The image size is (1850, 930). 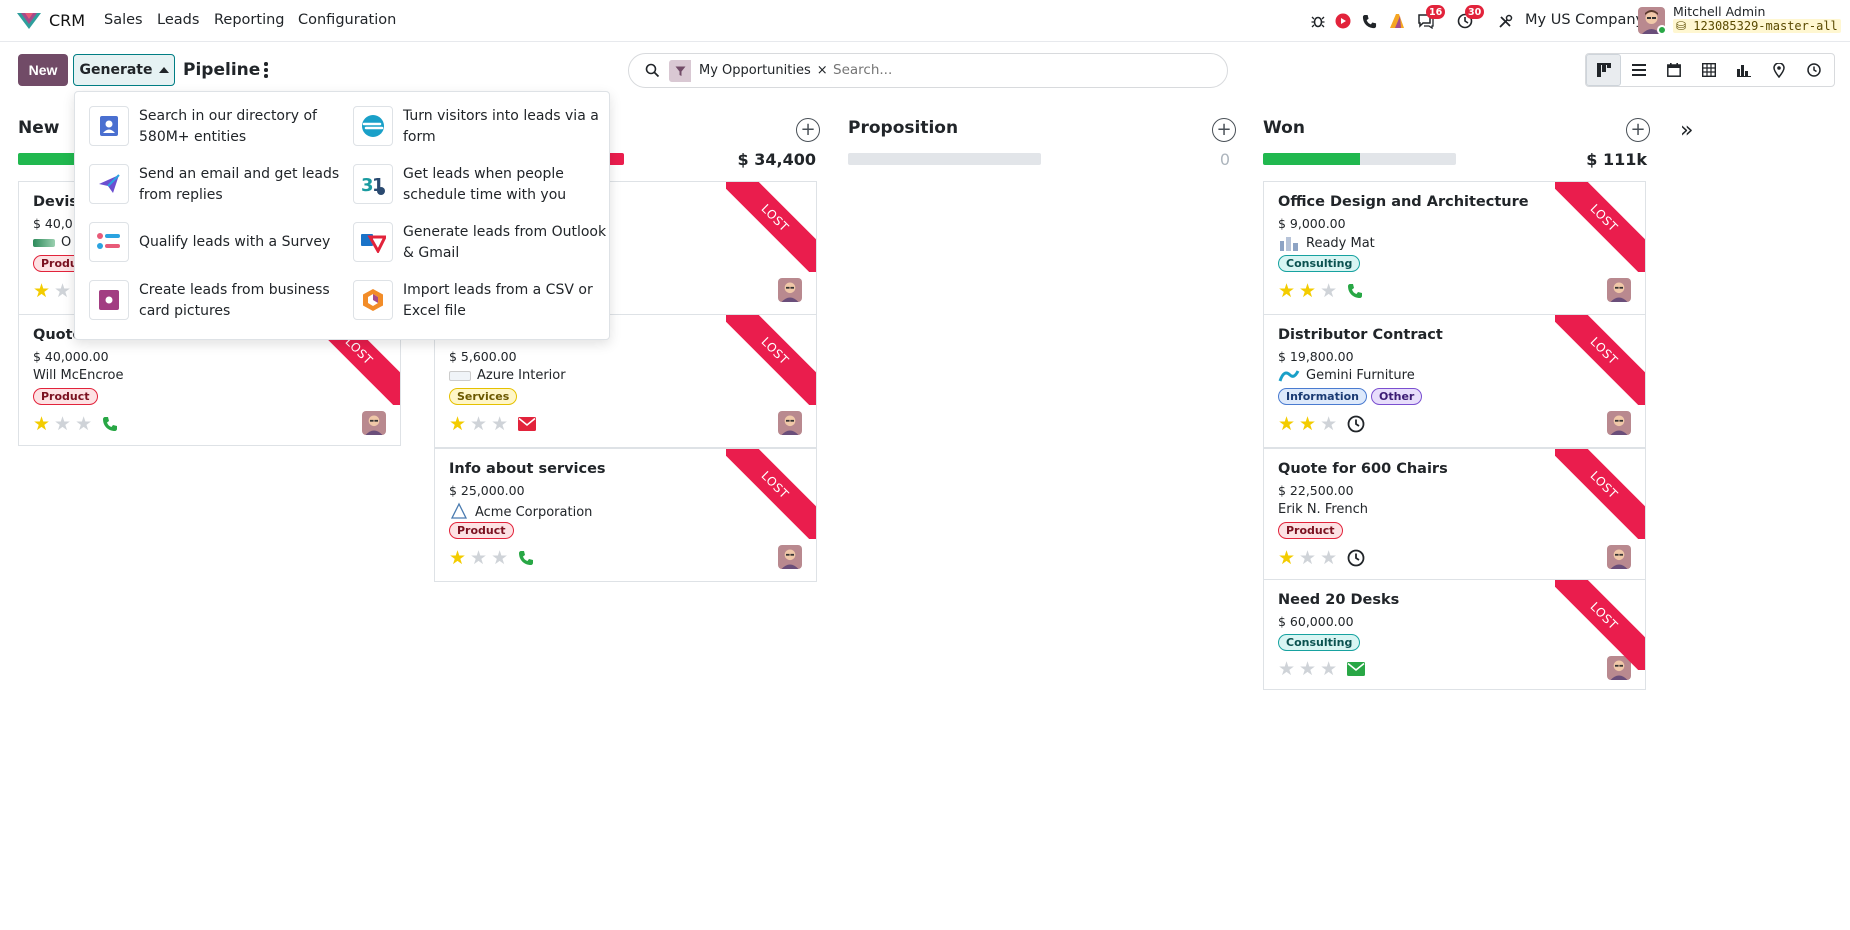 I want to click on facet-remove-icon: ×, so click(x=824, y=71).